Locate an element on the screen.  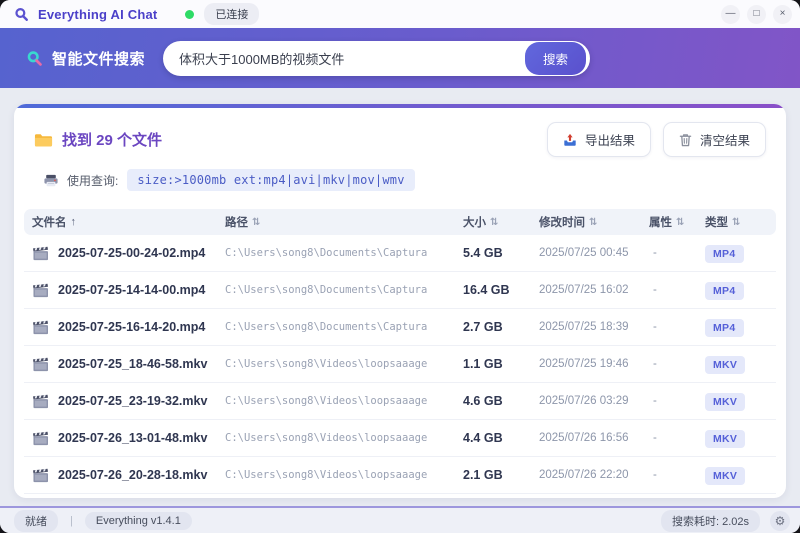
connection-status: 已连接 is located at coordinates (222, 14).